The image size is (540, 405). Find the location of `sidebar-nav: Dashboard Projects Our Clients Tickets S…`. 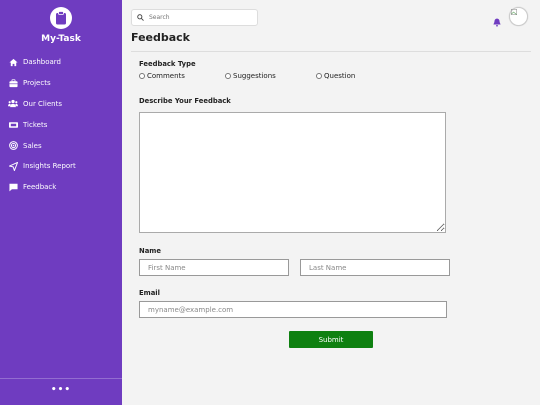

sidebar-nav: Dashboard Projects Our Clients Tickets S… is located at coordinates (61, 125).